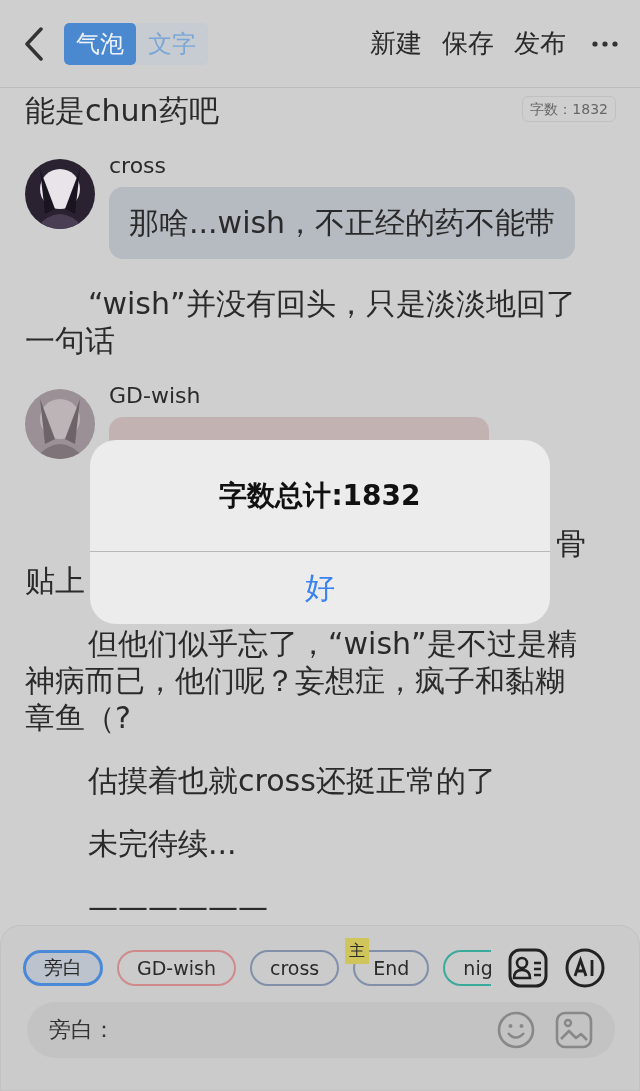 This screenshot has height=1091, width=640. Describe the element at coordinates (468, 43) in the screenshot. I see `header-action: 保存` at that location.